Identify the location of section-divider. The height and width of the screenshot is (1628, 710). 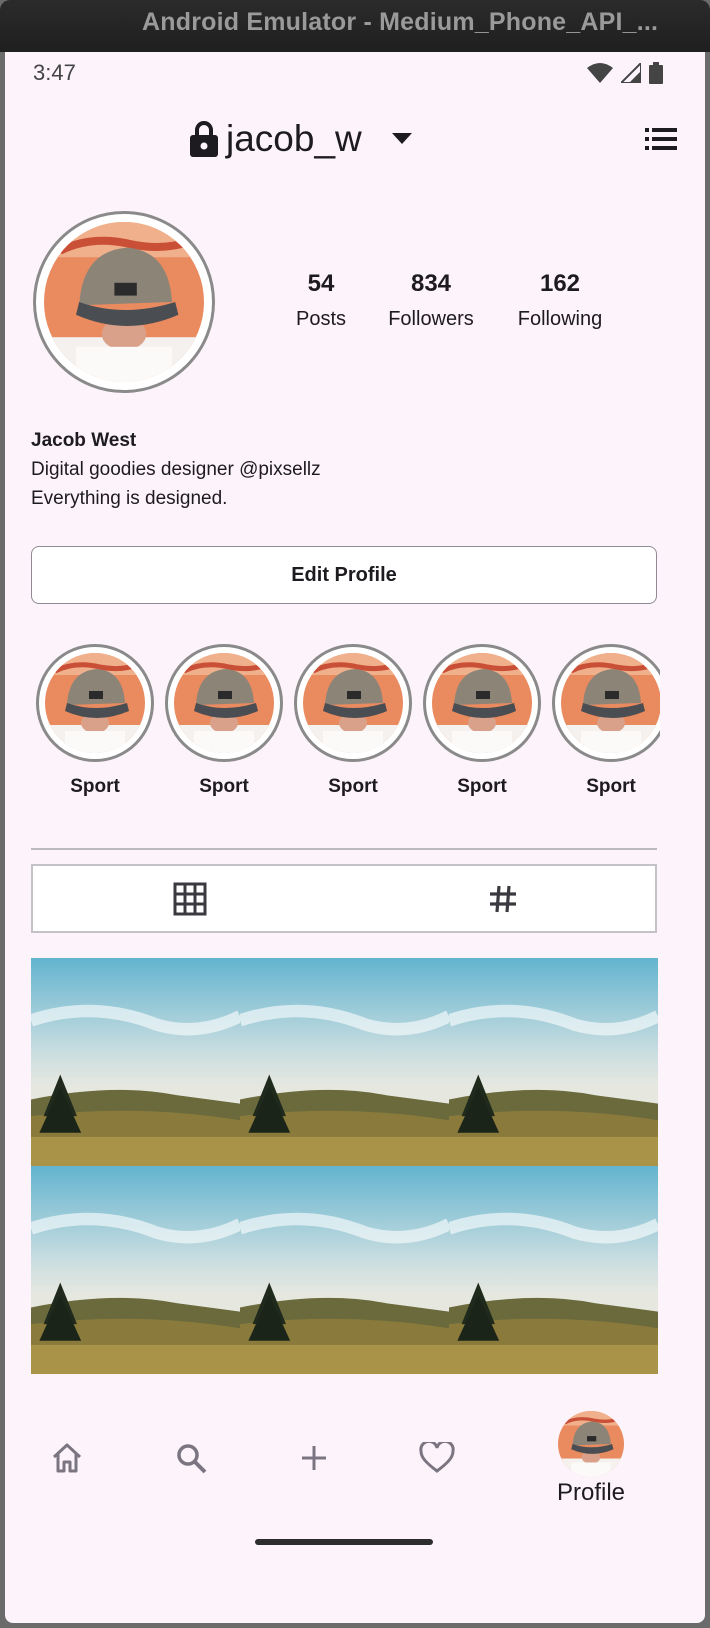
(344, 849).